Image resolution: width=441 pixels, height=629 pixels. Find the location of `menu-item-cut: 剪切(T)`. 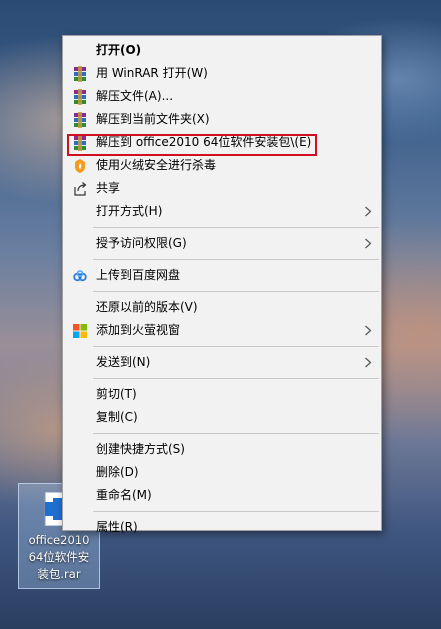

menu-item-cut: 剪切(T) is located at coordinates (222, 394).